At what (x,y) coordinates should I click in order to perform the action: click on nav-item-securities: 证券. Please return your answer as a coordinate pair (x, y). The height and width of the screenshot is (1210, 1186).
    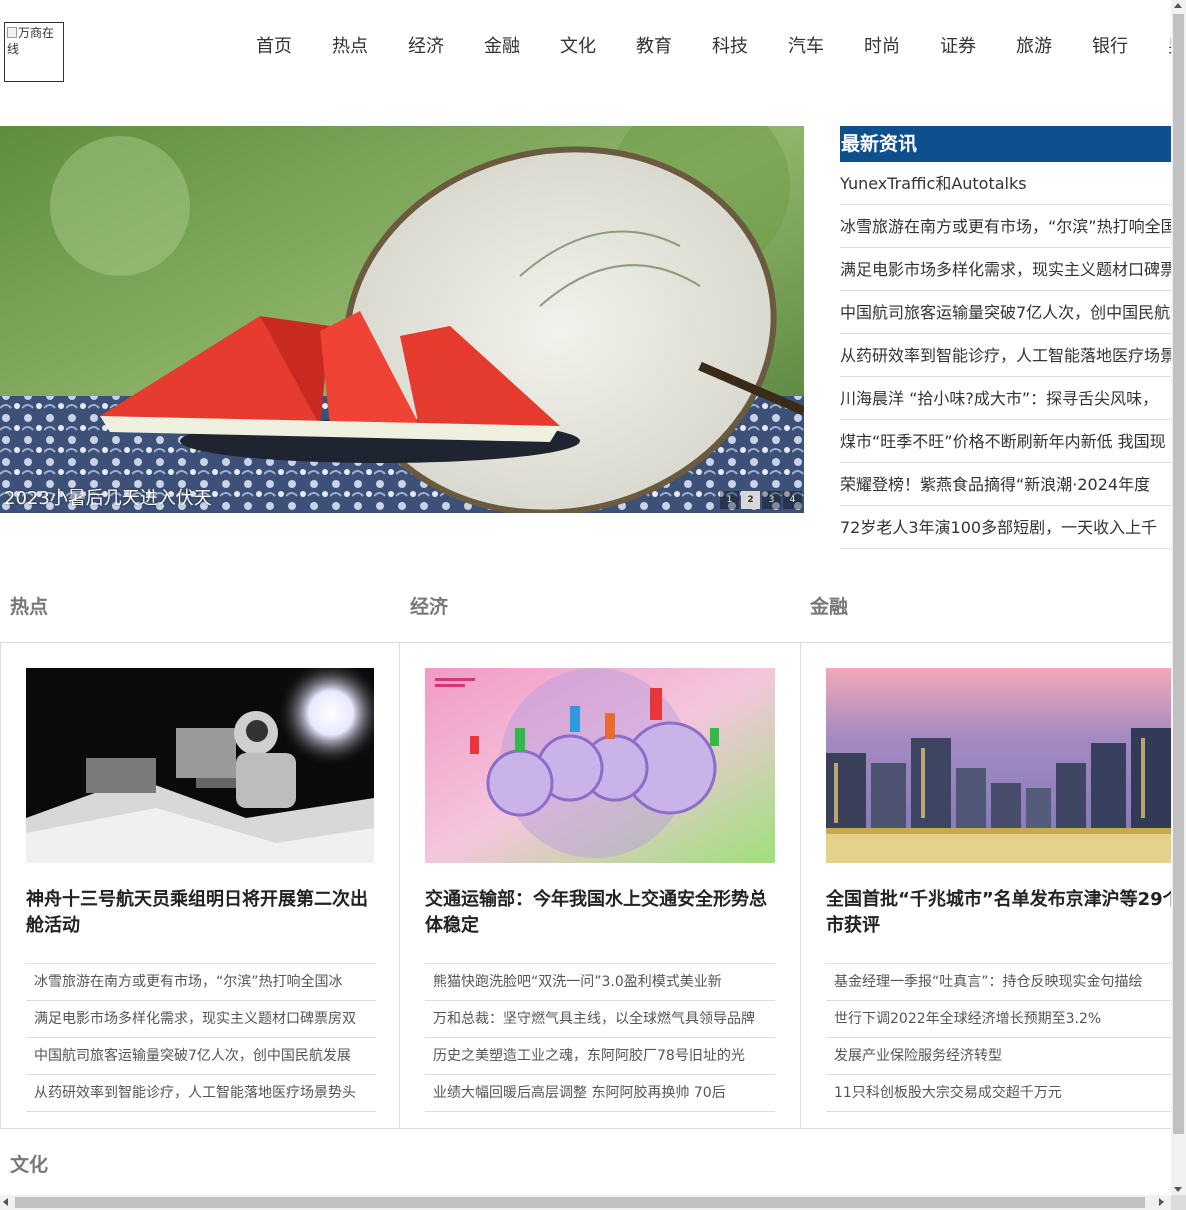
    Looking at the image, I should click on (958, 47).